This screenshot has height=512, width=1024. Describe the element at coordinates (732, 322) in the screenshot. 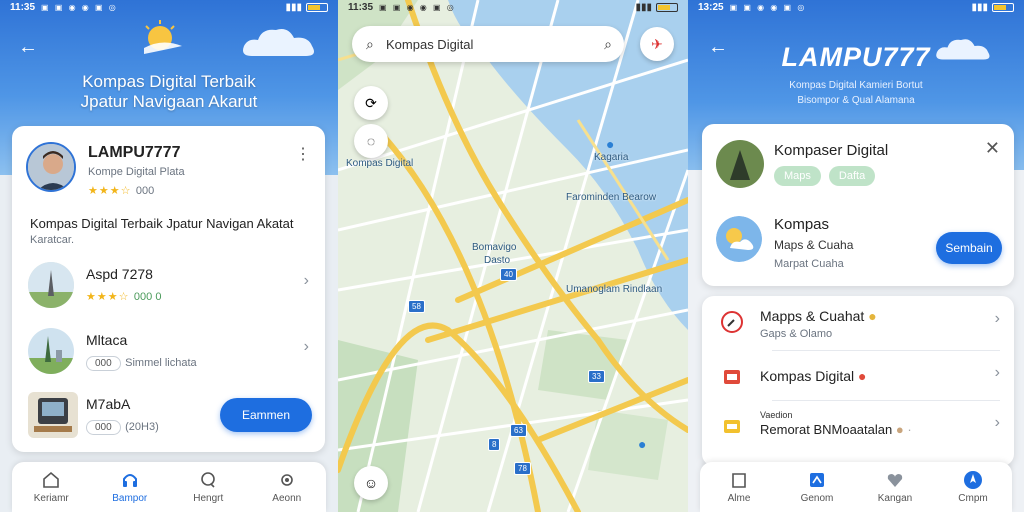

I see `compass-icon` at that location.